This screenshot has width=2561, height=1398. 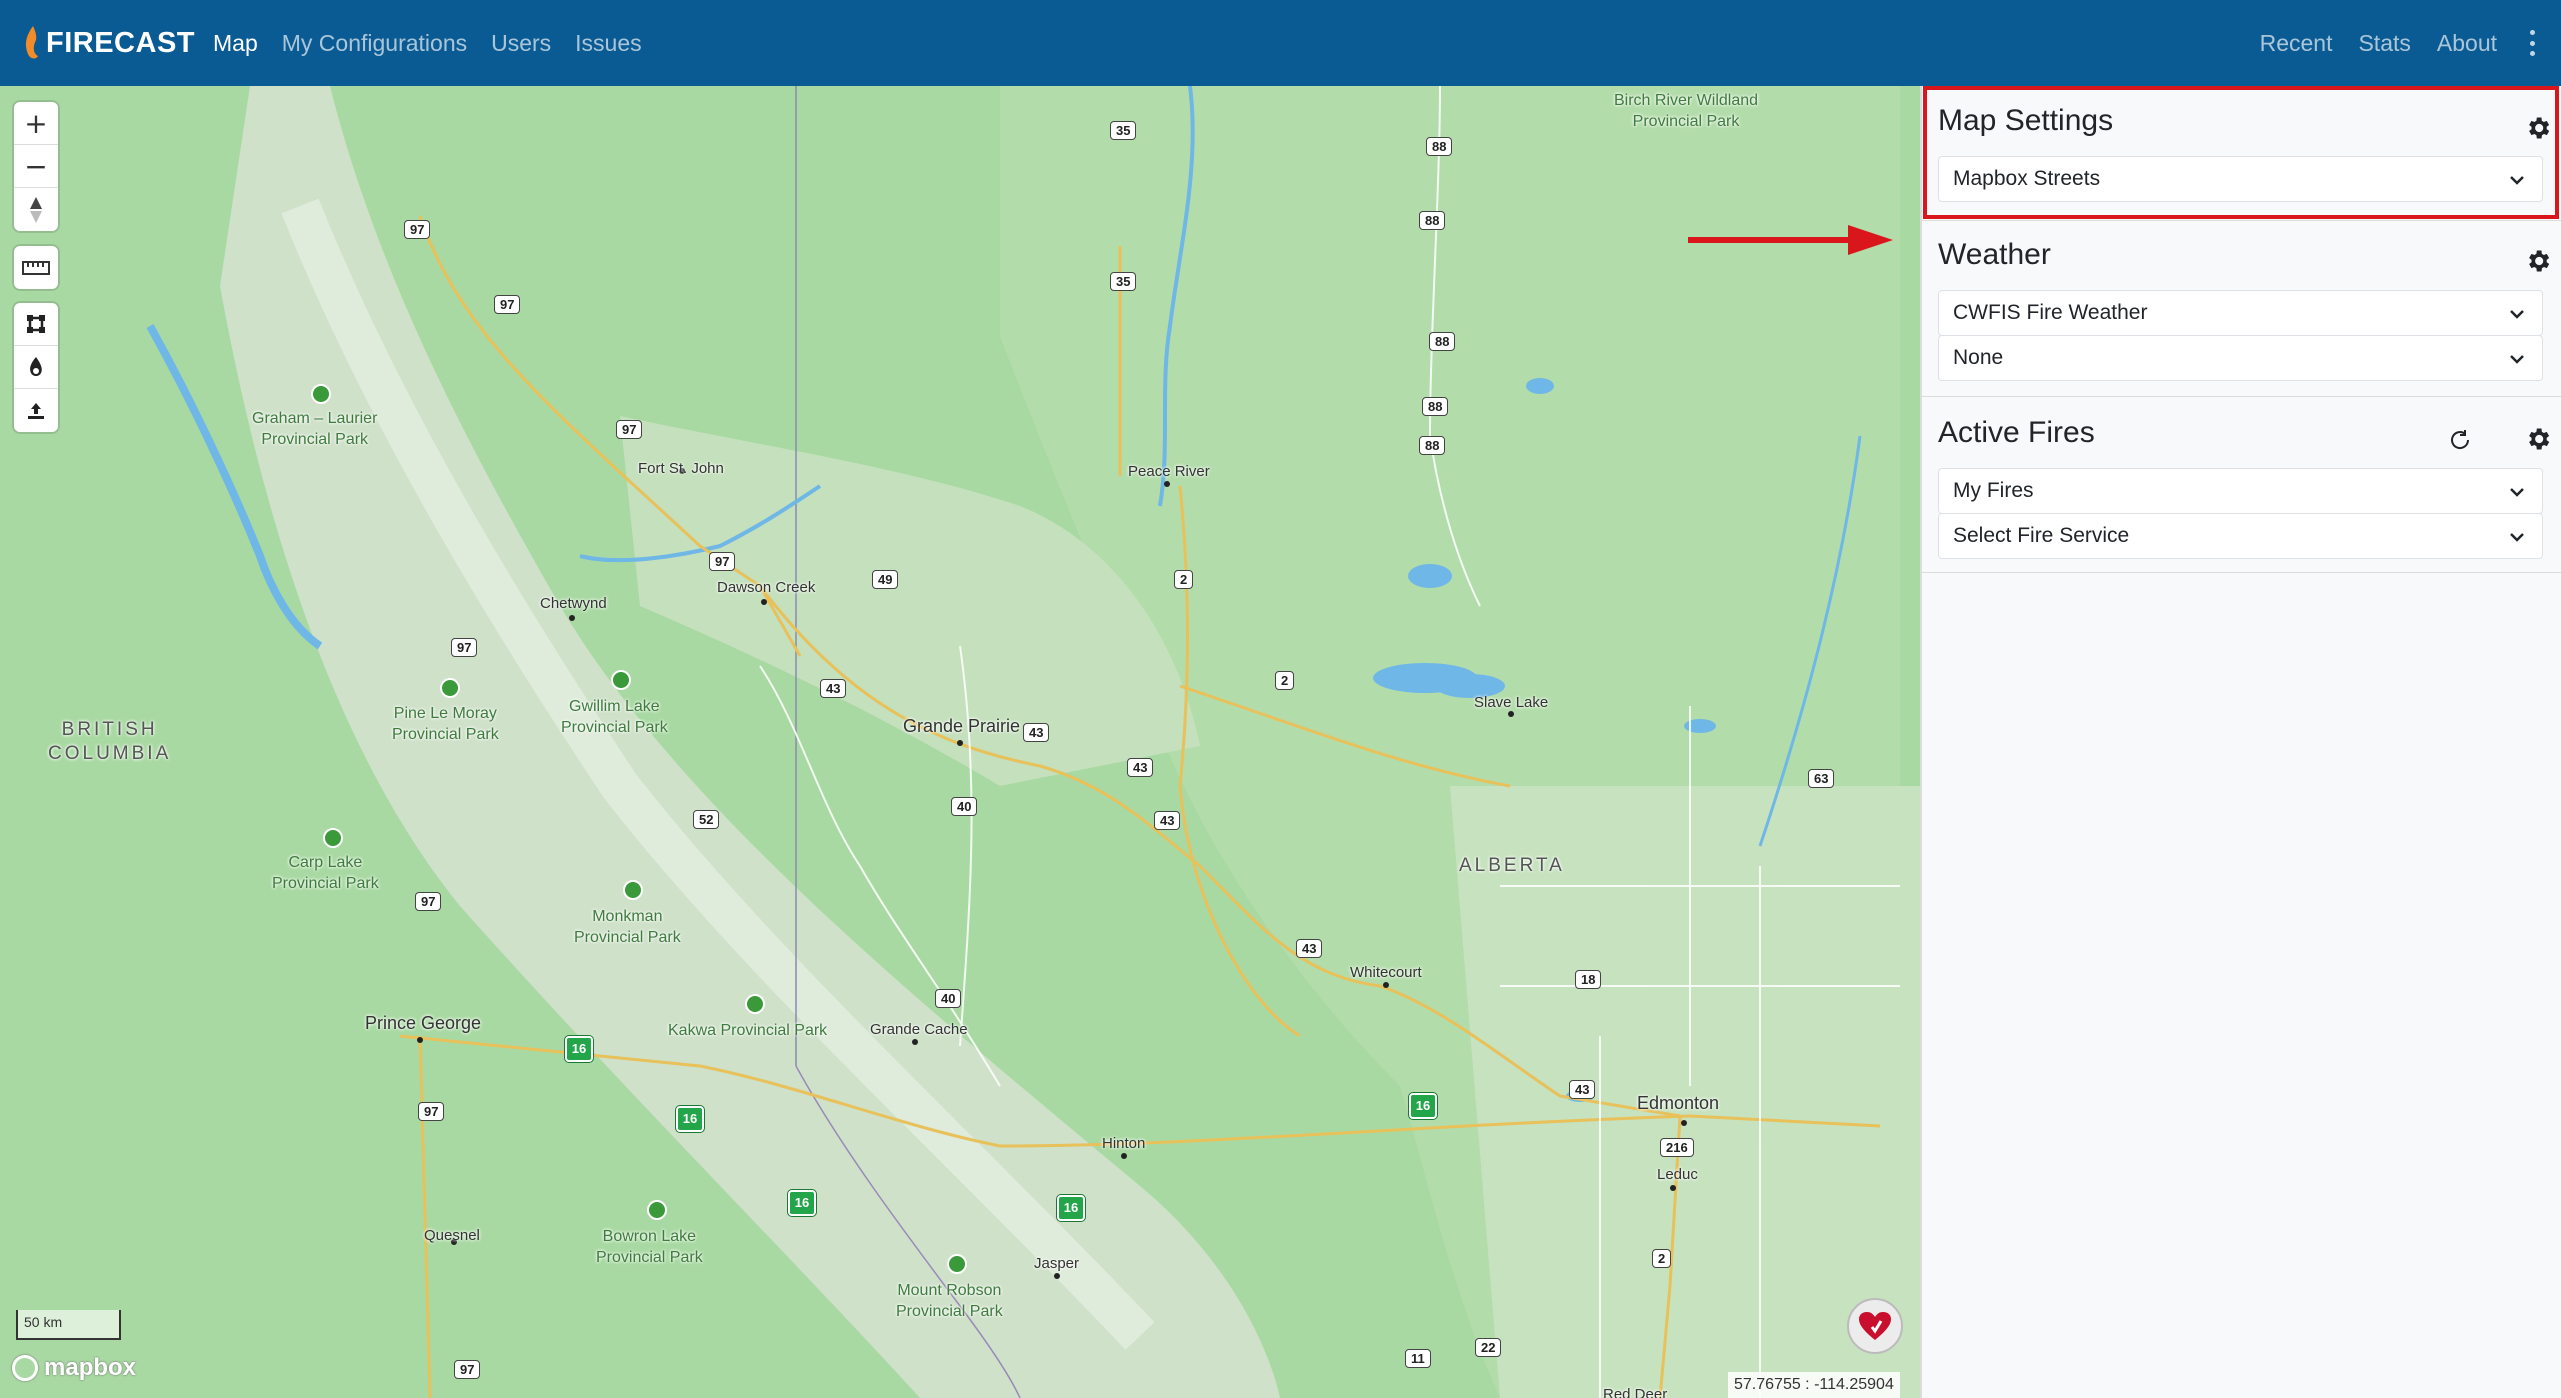 I want to click on nav-users: Users, so click(x=521, y=43).